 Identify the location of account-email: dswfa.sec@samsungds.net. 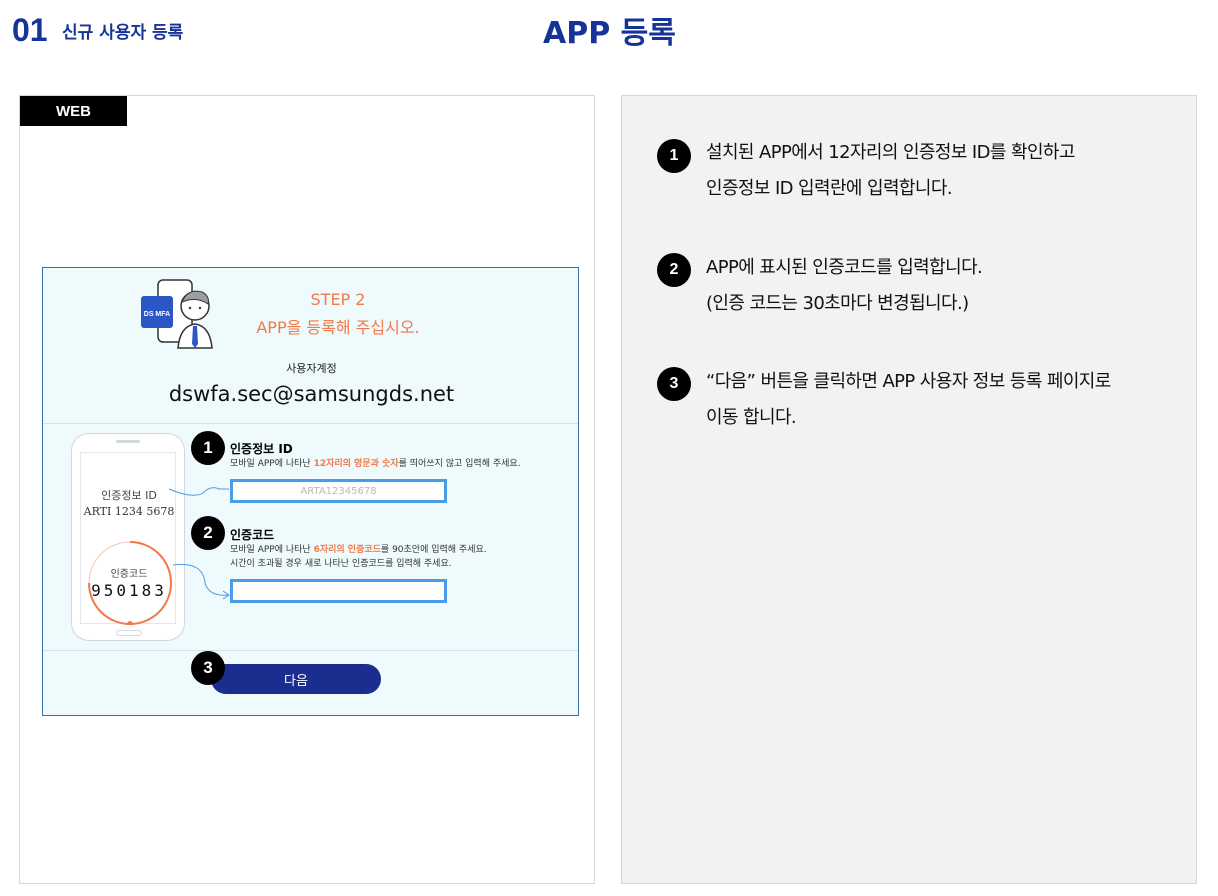
(311, 394).